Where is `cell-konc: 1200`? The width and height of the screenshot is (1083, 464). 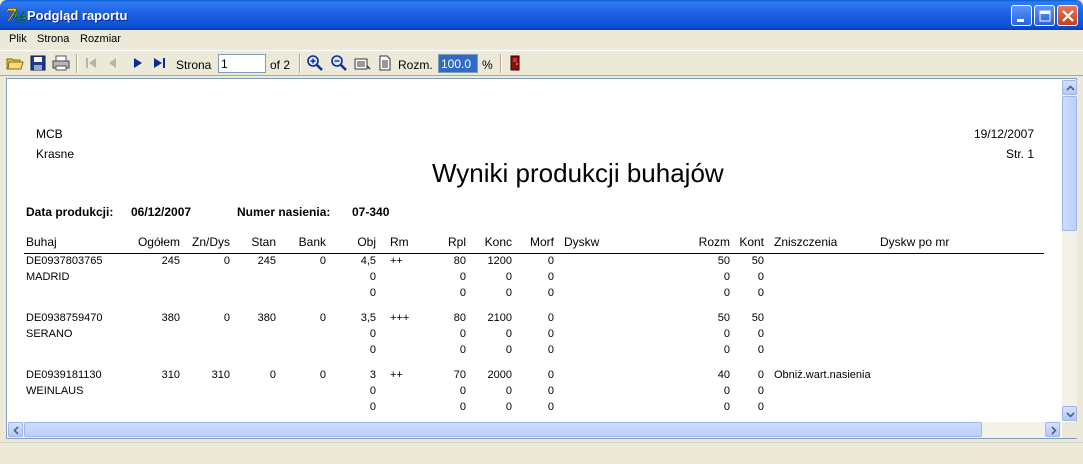
cell-konc: 1200 is located at coordinates (499, 261).